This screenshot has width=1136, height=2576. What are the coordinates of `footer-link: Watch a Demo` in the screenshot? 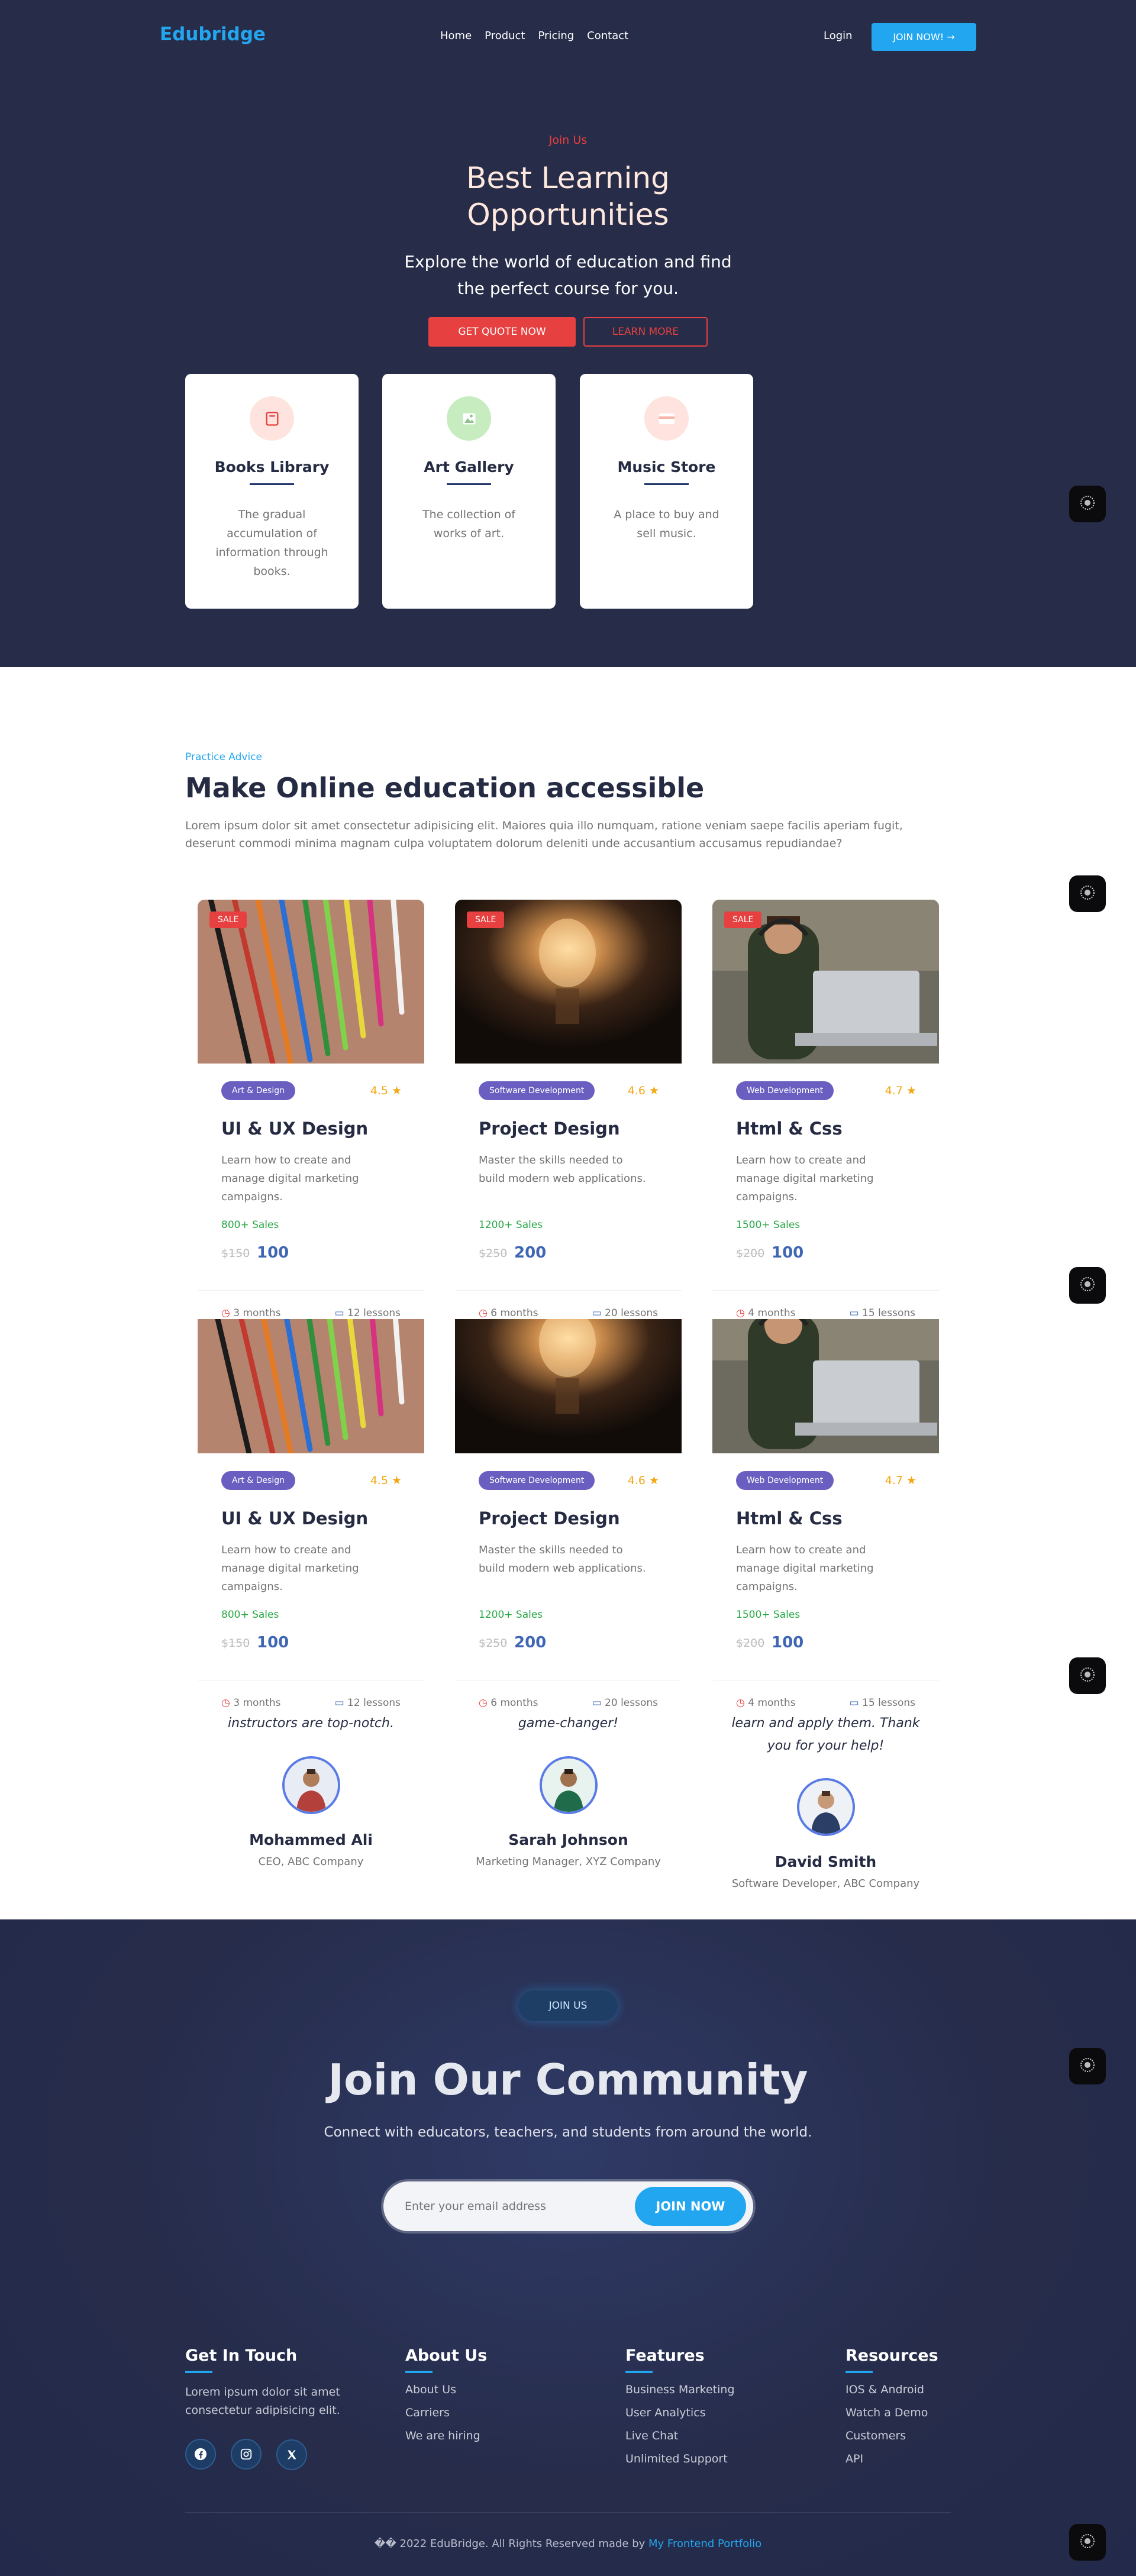 It's located at (891, 2412).